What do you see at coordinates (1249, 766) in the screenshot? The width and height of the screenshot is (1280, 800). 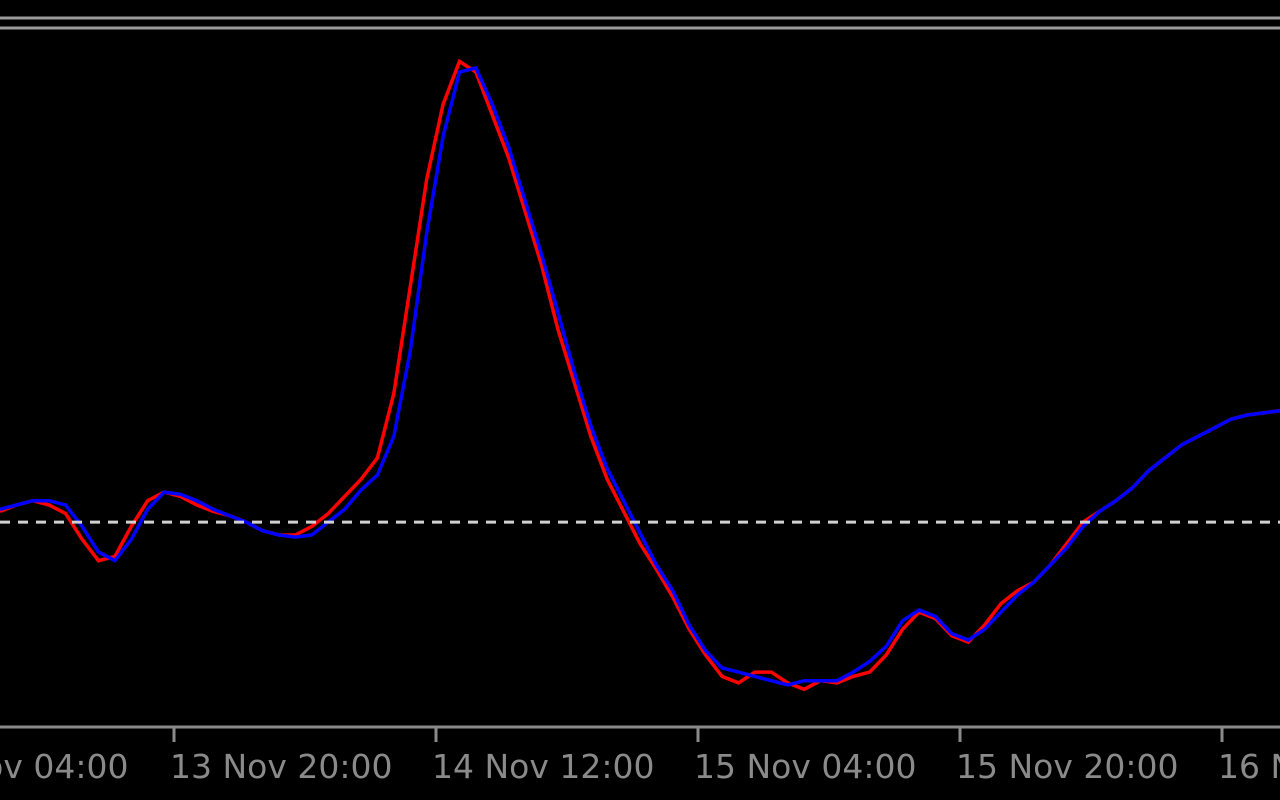 I see `x-tick-label: 16 Nov` at bounding box center [1249, 766].